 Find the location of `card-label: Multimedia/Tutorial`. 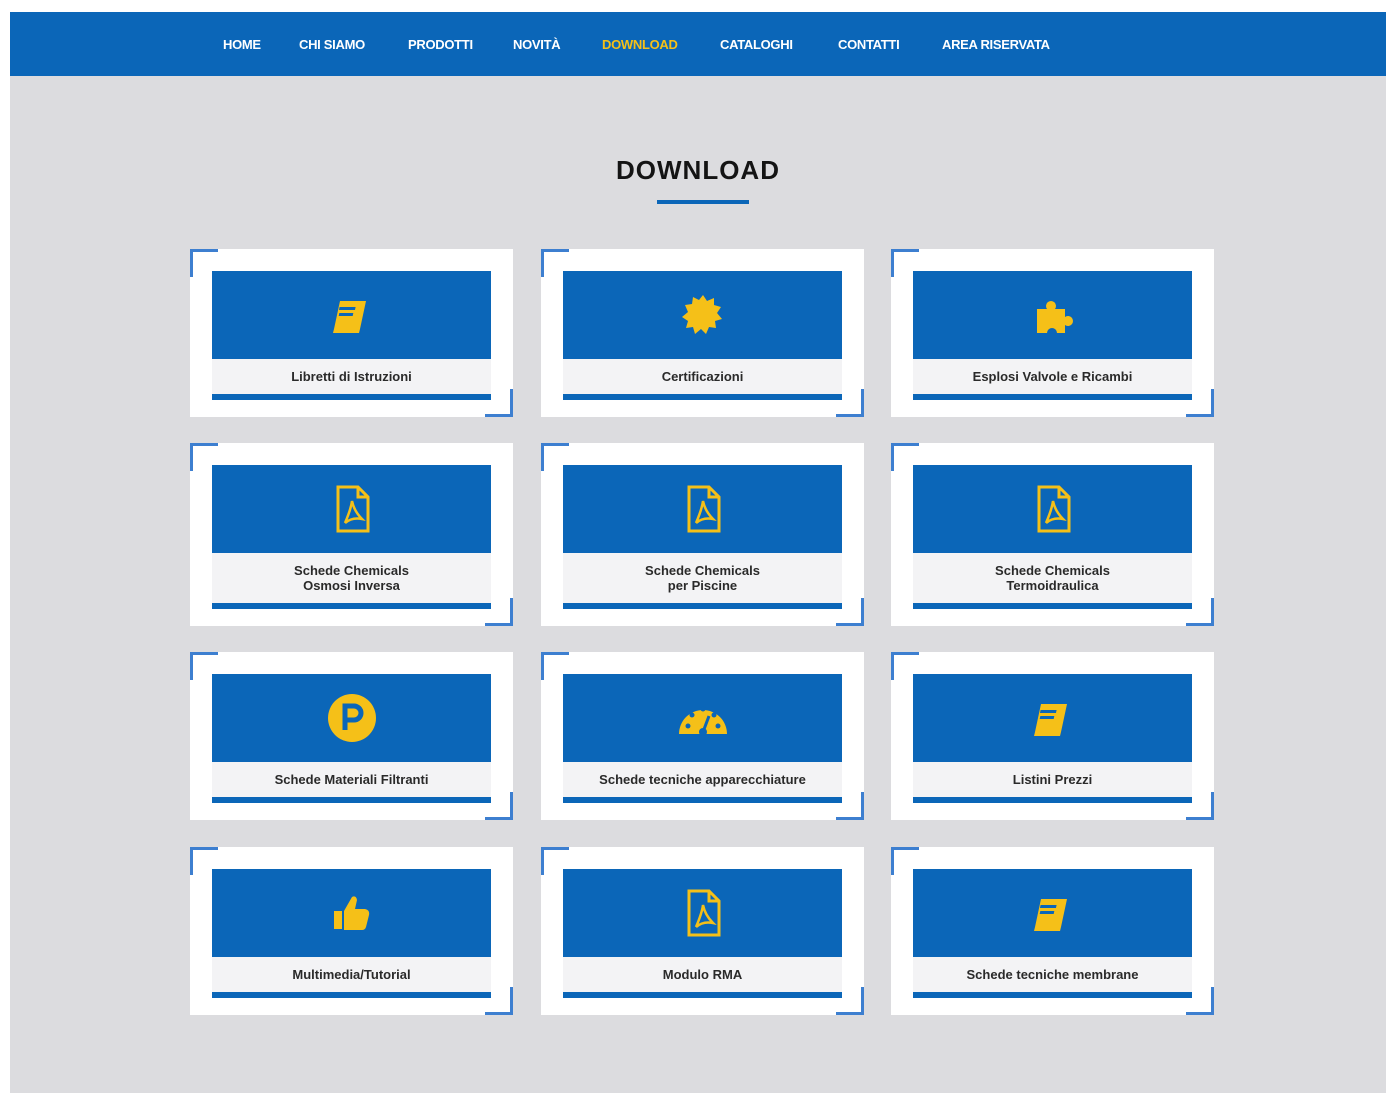

card-label: Multimedia/Tutorial is located at coordinates (351, 974).